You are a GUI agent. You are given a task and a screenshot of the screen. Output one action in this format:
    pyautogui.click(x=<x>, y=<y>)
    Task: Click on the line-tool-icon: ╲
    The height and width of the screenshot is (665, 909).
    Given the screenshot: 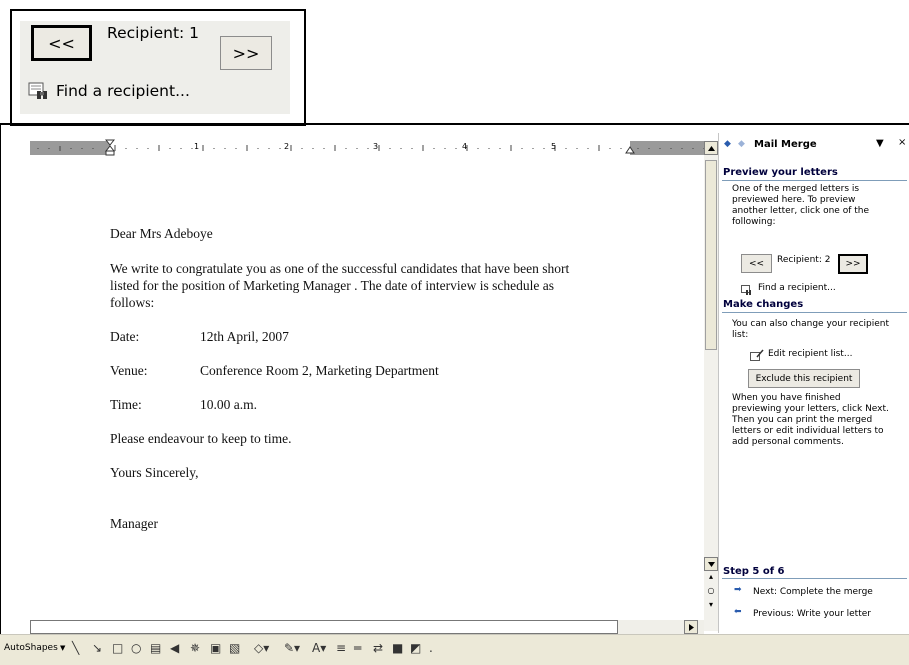 What is the action you would take?
    pyautogui.click(x=75, y=648)
    